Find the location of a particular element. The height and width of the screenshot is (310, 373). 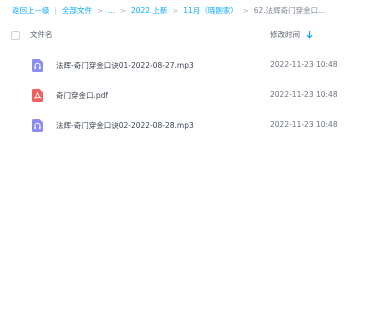

column-header-time: 修改时间 is located at coordinates (291, 34).